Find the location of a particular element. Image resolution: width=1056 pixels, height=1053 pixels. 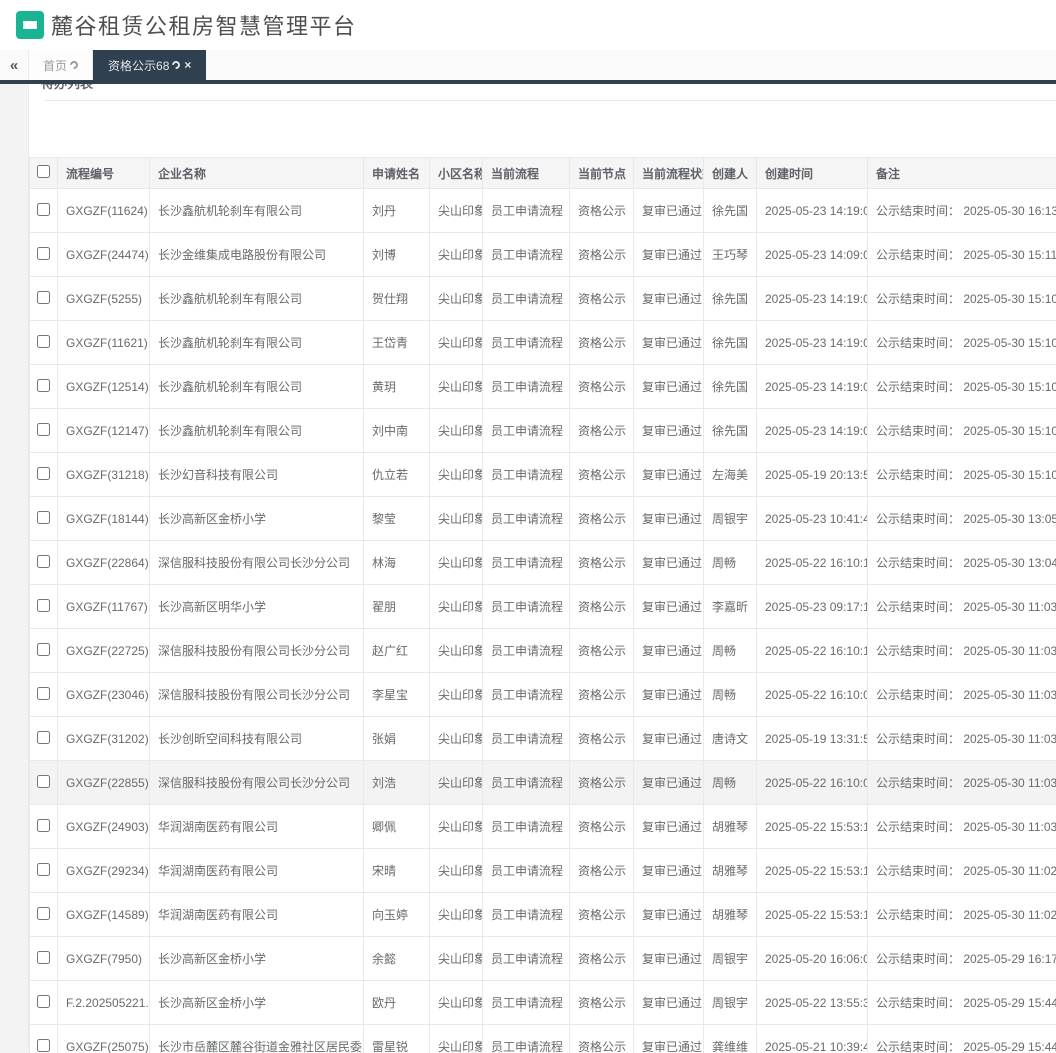

cell-process-id: GXGZF(12514) is located at coordinates (103, 386).